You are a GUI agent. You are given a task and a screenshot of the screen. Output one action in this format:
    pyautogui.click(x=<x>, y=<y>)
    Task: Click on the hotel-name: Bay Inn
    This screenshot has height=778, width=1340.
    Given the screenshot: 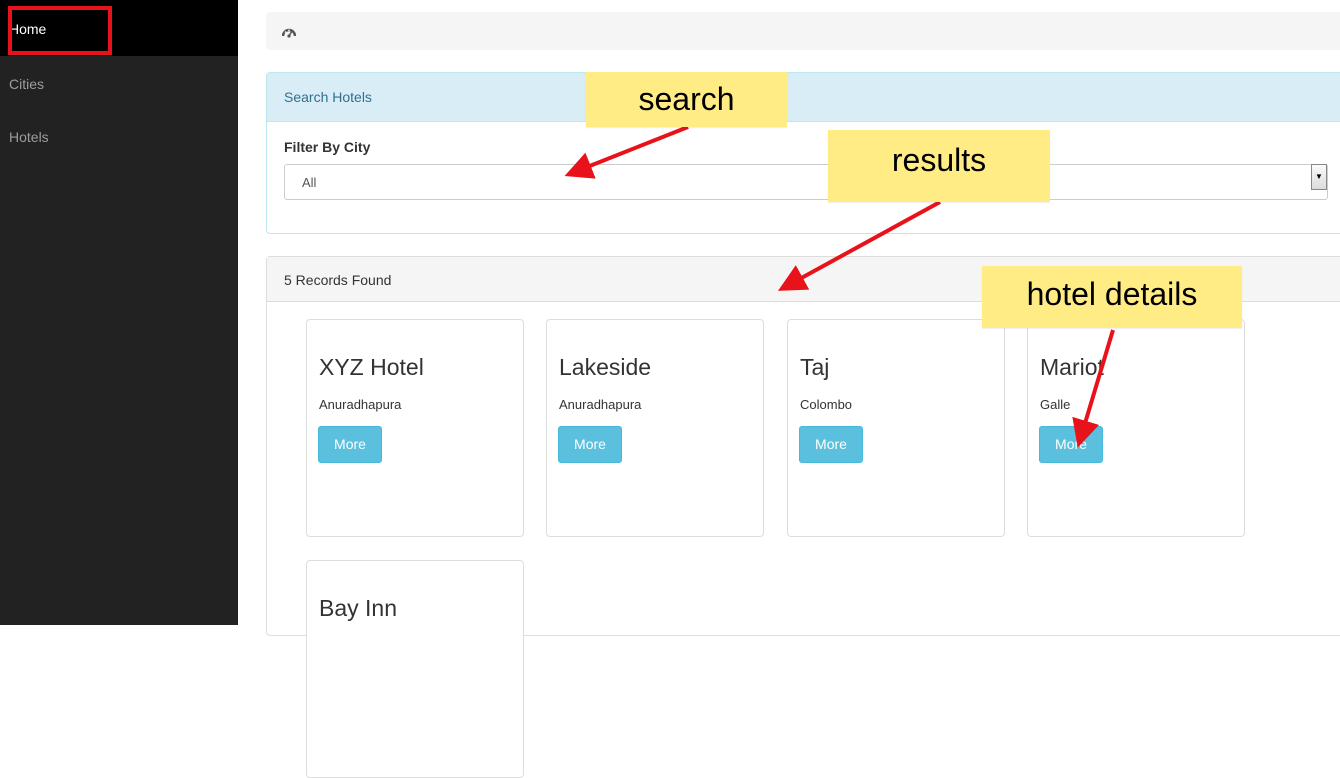 What is the action you would take?
    pyautogui.click(x=358, y=608)
    